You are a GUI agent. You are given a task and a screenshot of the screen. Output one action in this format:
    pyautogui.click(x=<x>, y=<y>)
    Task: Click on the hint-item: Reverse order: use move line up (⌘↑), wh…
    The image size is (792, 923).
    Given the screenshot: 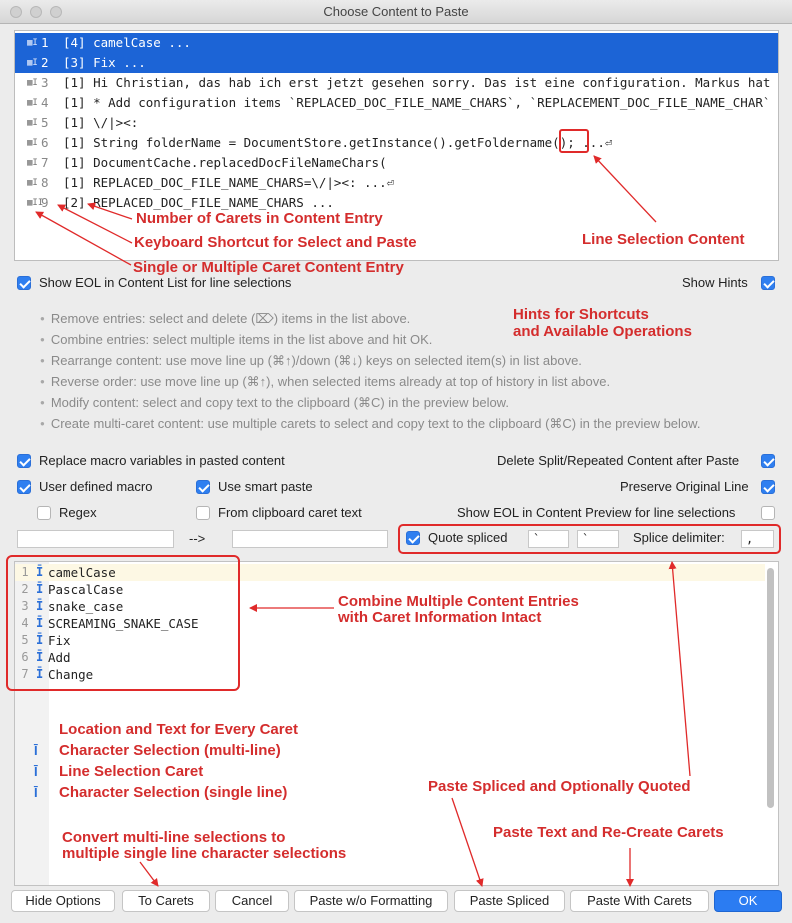 What is the action you would take?
    pyautogui.click(x=325, y=382)
    